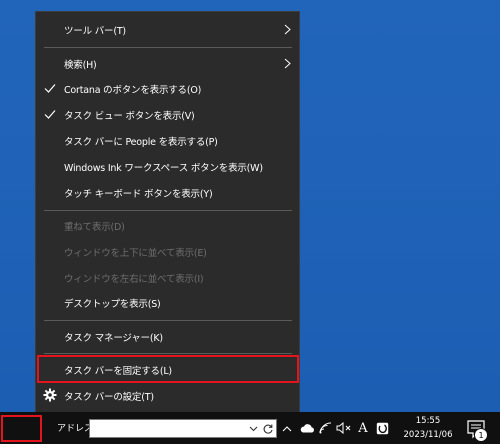 The height and width of the screenshot is (444, 500). What do you see at coordinates (94, 227) in the screenshot?
I see `menu-item-label: 重ねて表示(D)` at bounding box center [94, 227].